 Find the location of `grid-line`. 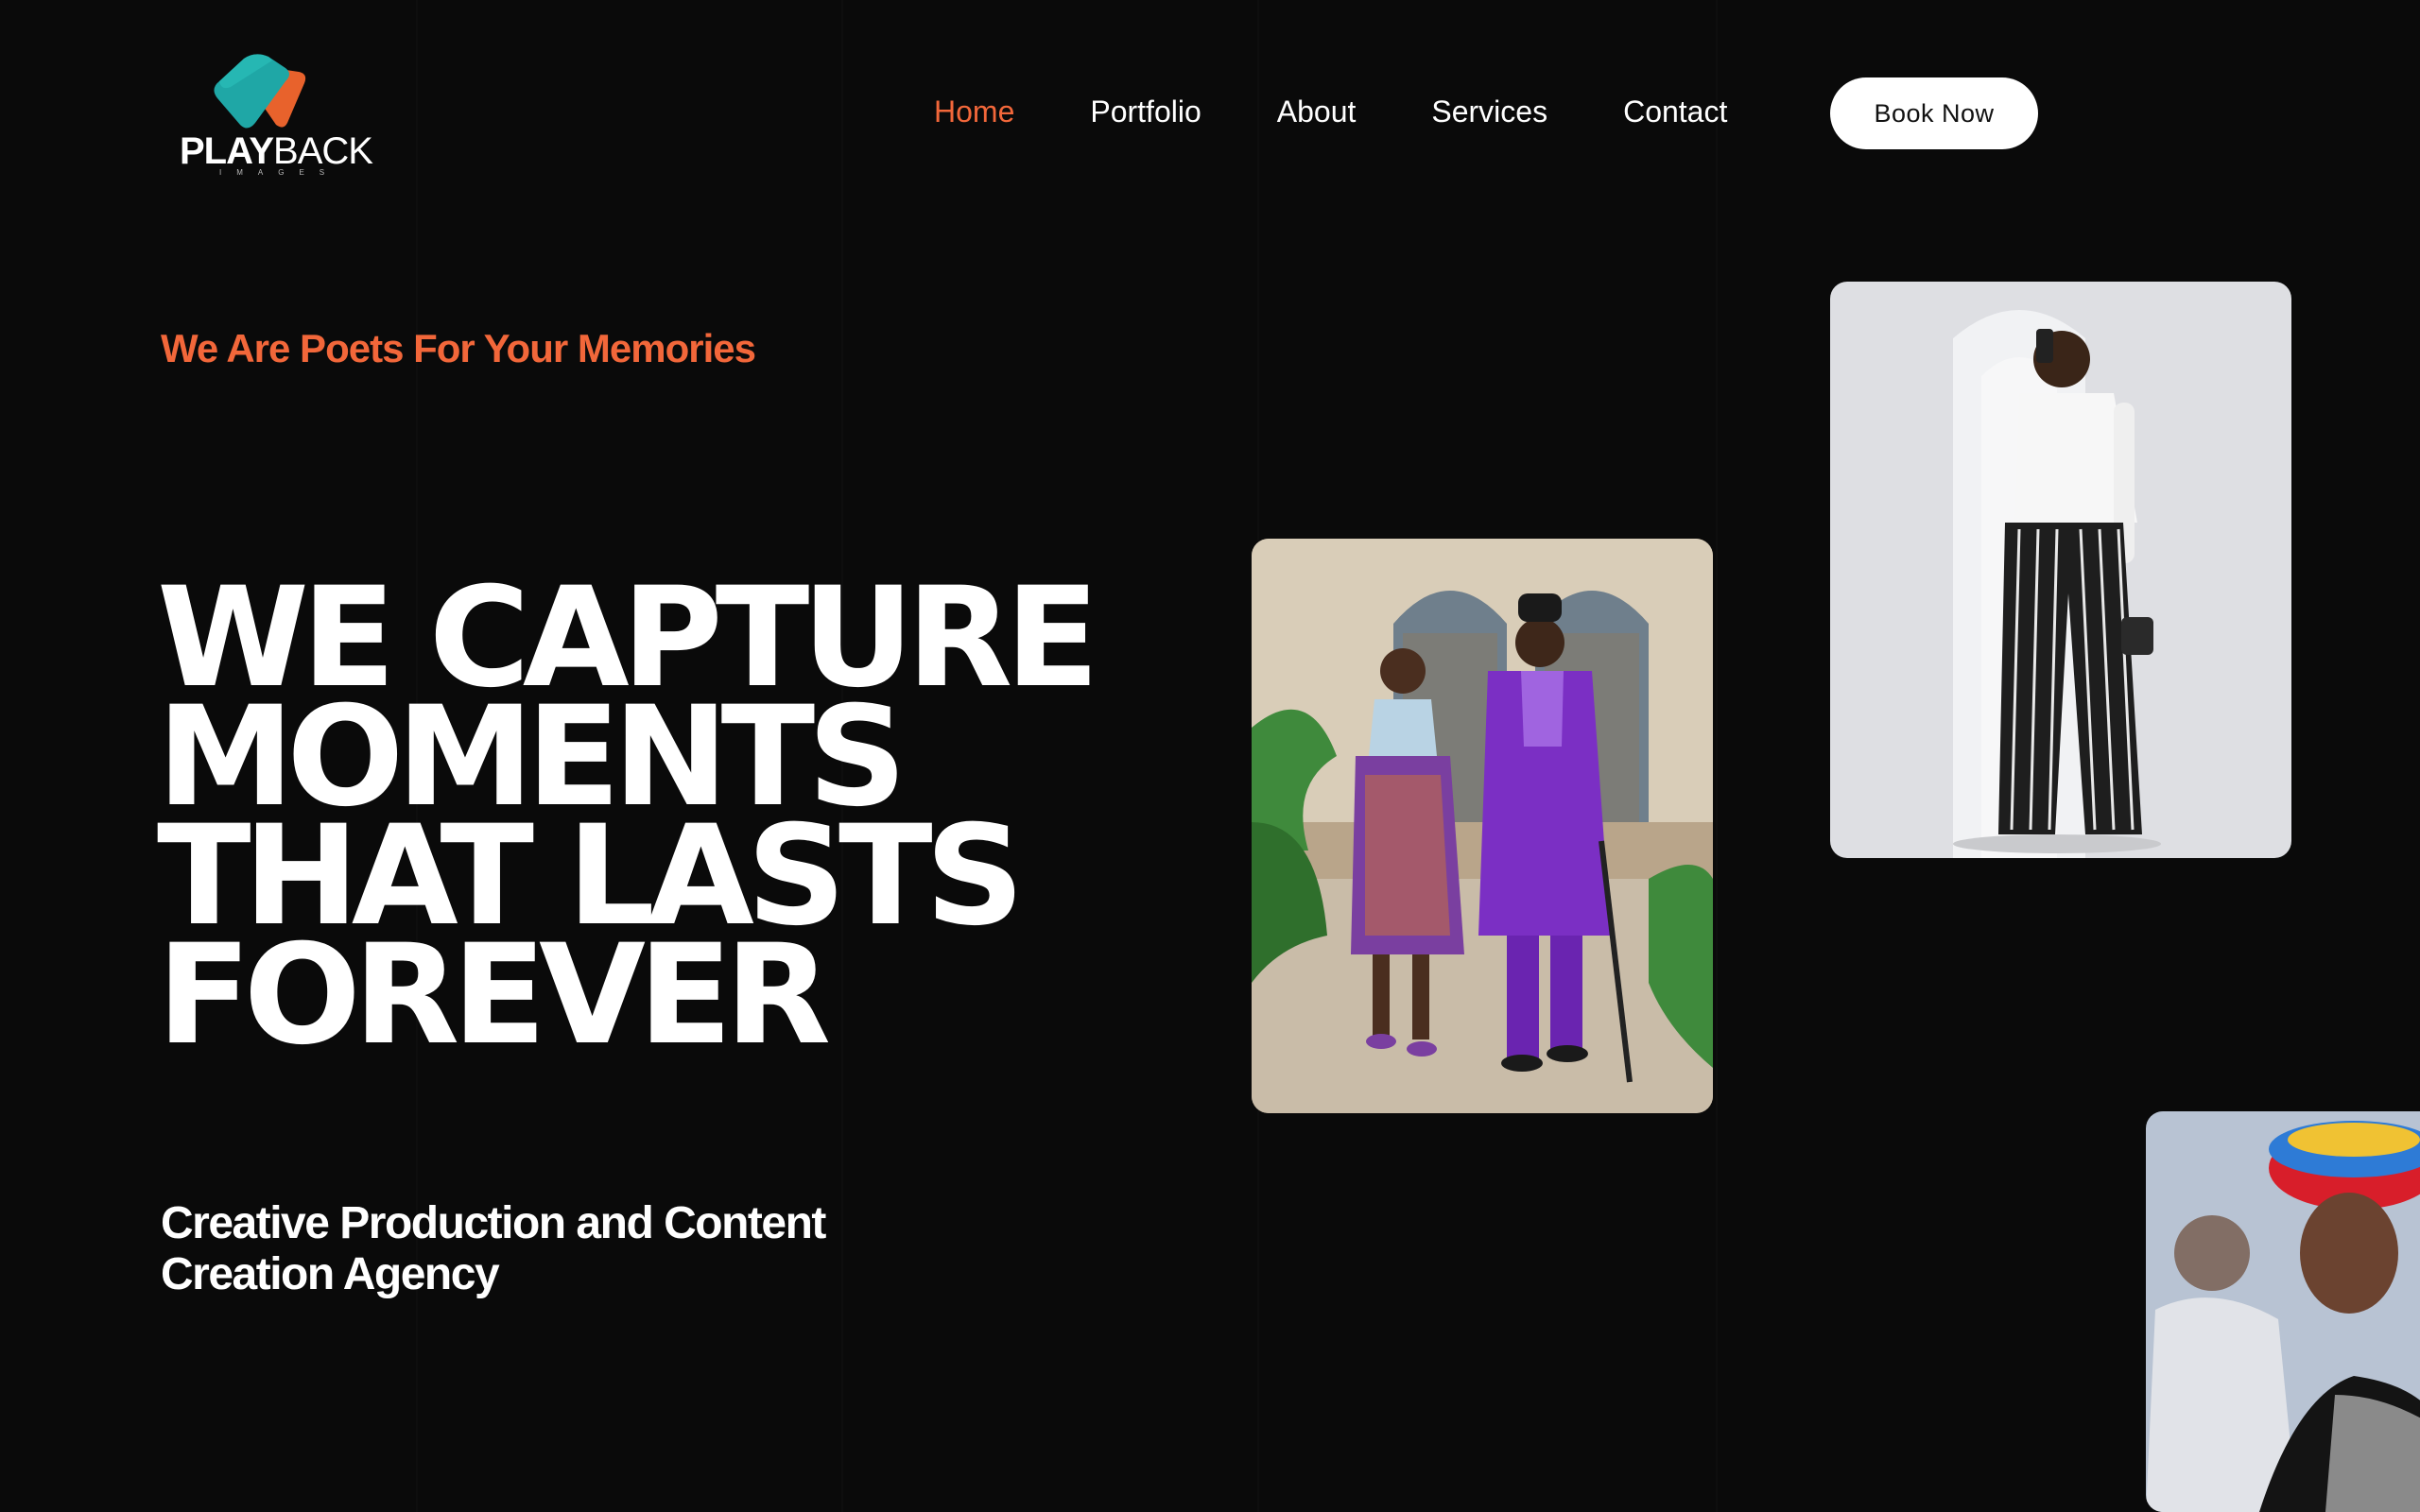

grid-line is located at coordinates (1717, 756).